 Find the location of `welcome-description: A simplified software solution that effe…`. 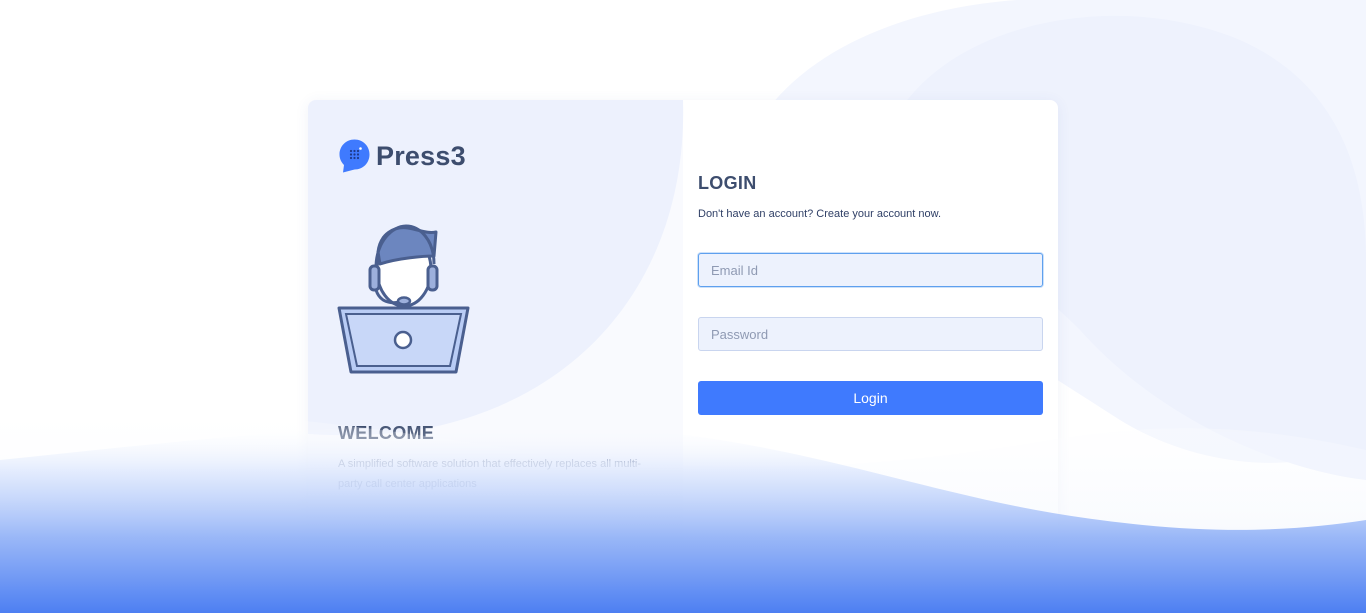

welcome-description: A simplified software solution that effe… is located at coordinates (490, 474).